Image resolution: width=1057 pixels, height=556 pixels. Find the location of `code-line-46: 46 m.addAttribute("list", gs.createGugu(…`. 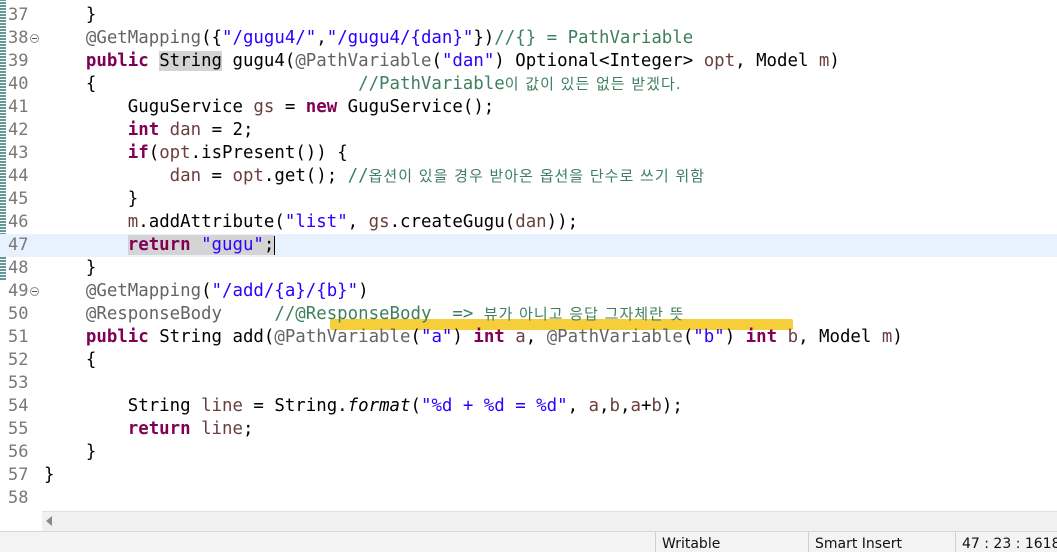

code-line-46: 46 m.addAttribute("list", gs.createGugu(… is located at coordinates (528, 222).